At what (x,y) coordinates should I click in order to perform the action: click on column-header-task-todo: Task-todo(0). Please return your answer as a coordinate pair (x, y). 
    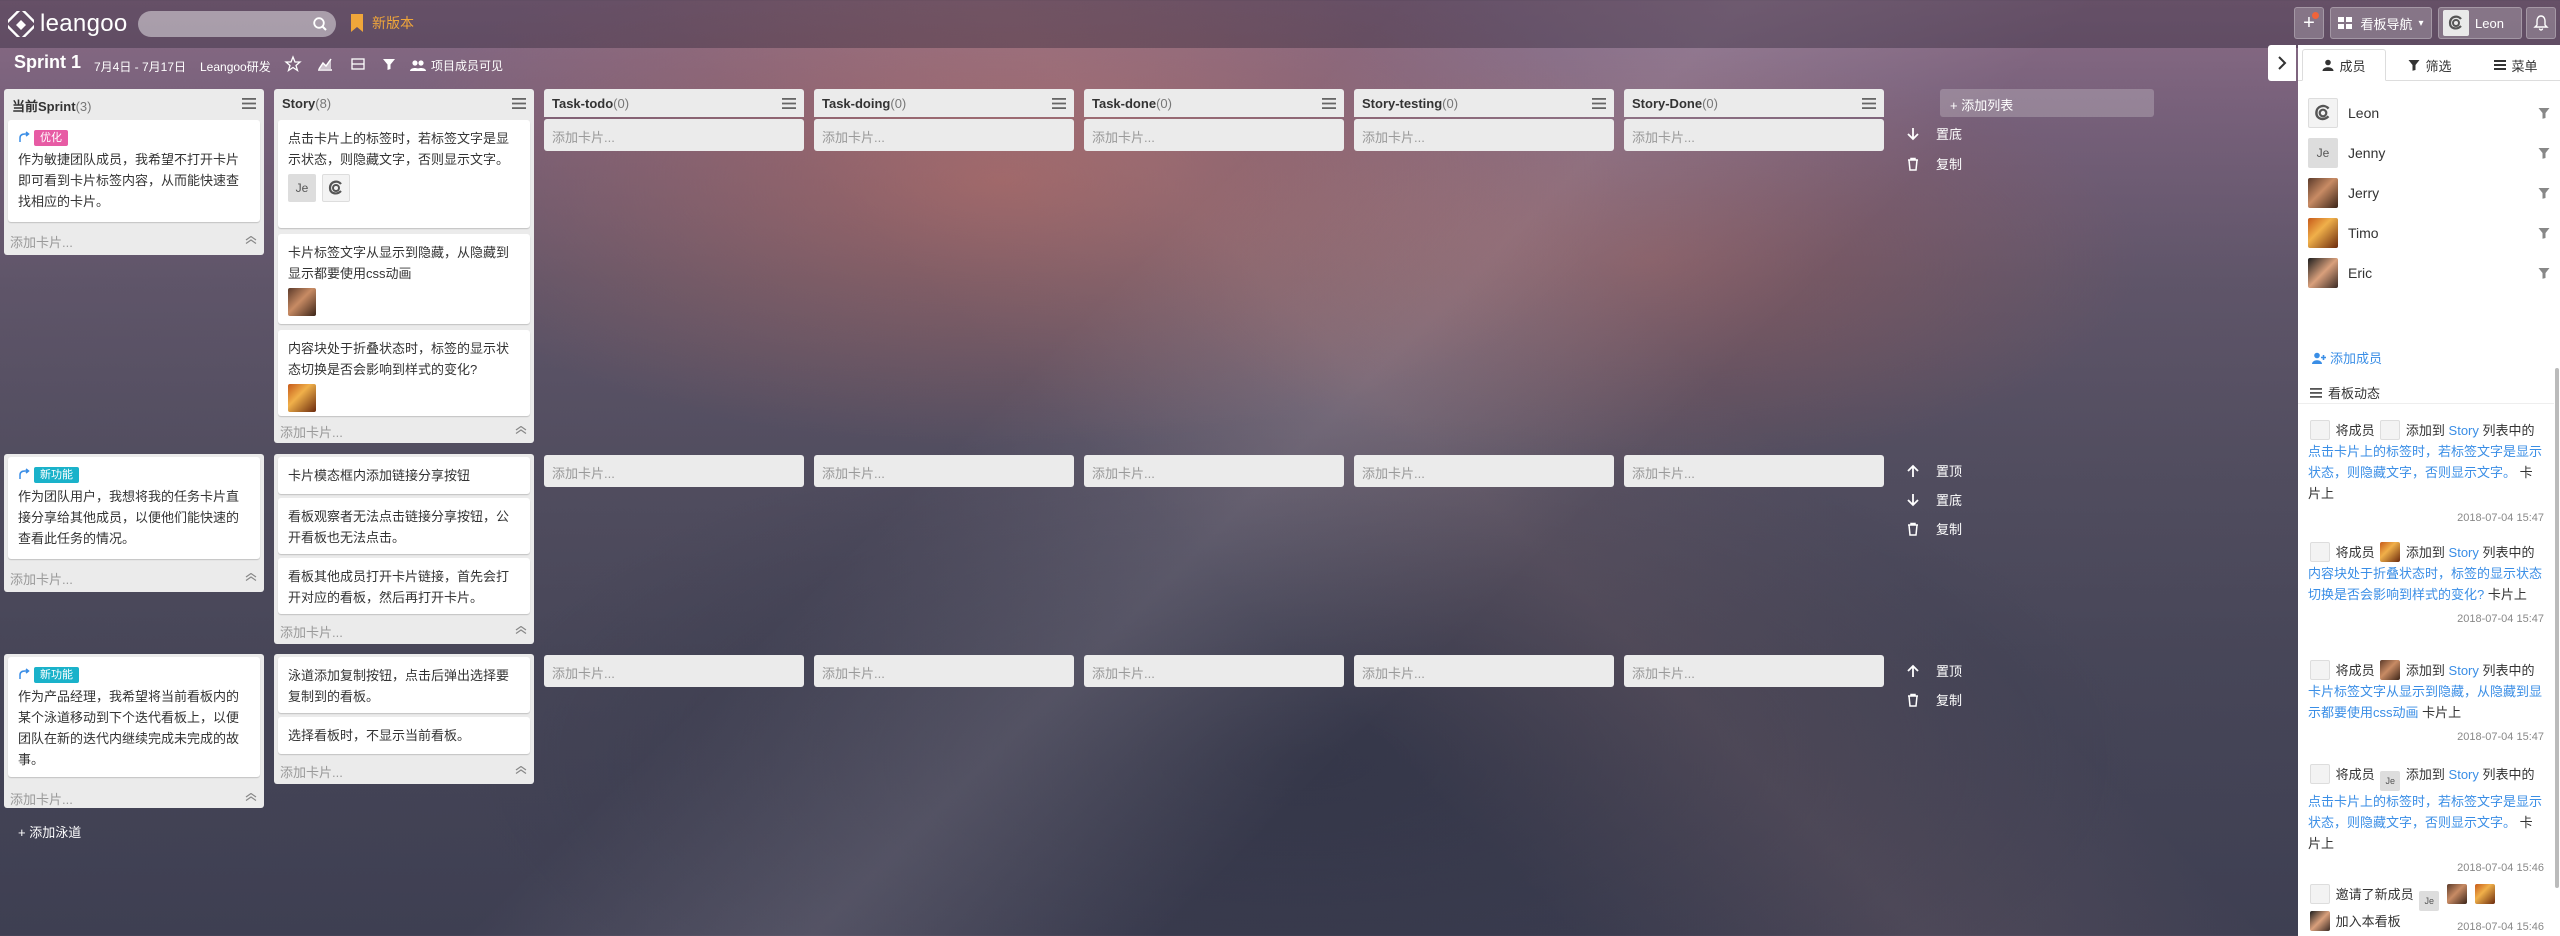
    Looking at the image, I should click on (674, 103).